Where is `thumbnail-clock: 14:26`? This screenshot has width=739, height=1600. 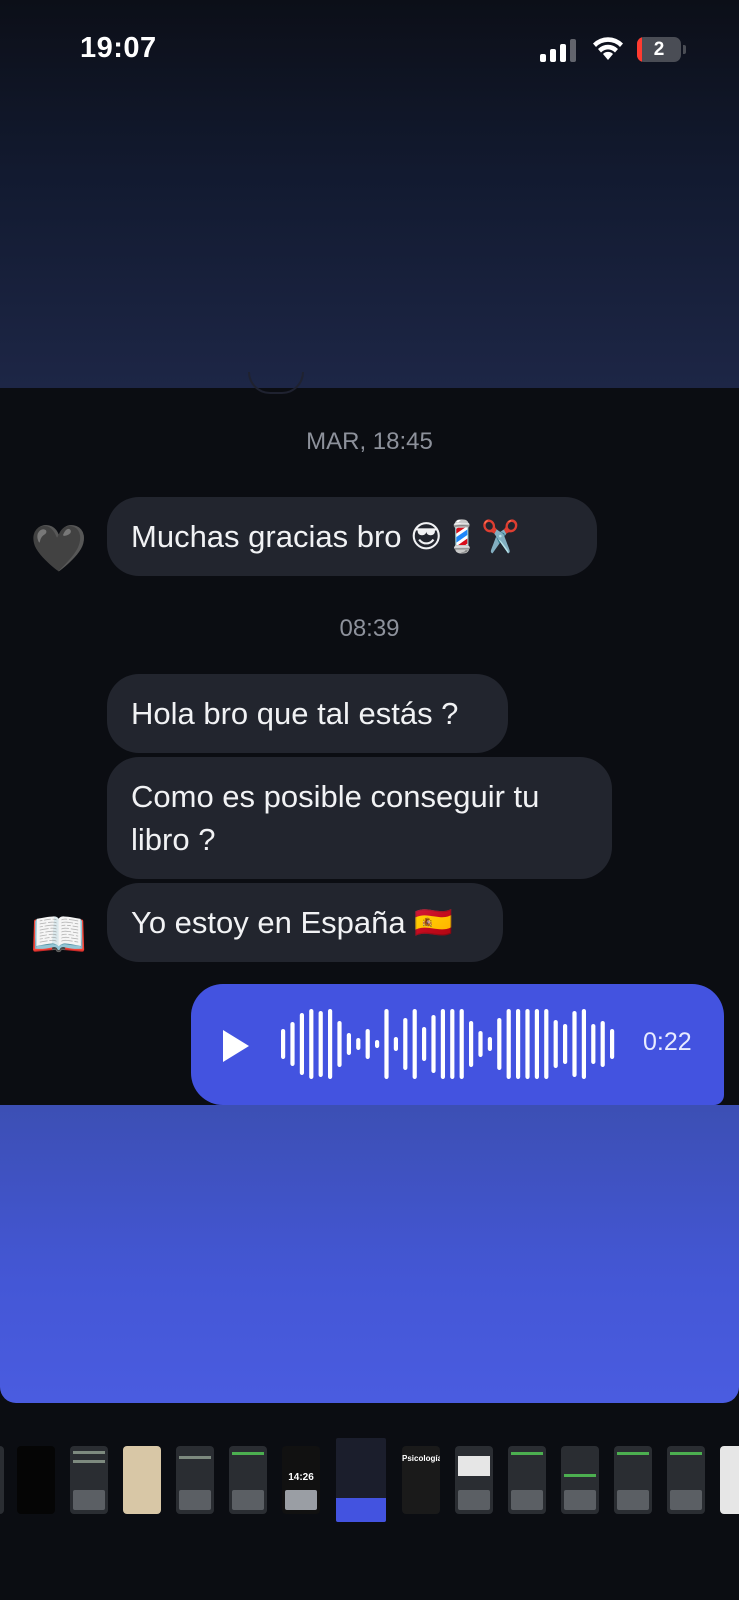
thumbnail-clock: 14:26 is located at coordinates (301, 1477).